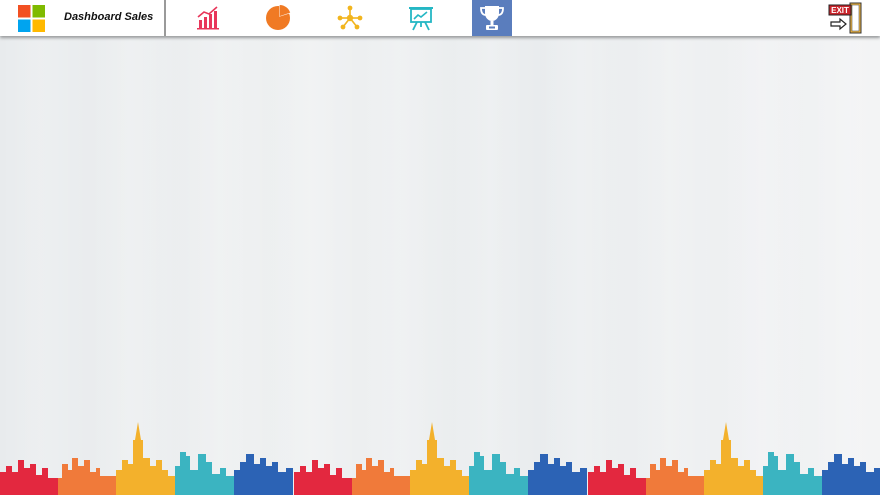 The image size is (880, 495). Describe the element at coordinates (840, 10) in the screenshot. I see `exit-sign-text: EXIT` at that location.